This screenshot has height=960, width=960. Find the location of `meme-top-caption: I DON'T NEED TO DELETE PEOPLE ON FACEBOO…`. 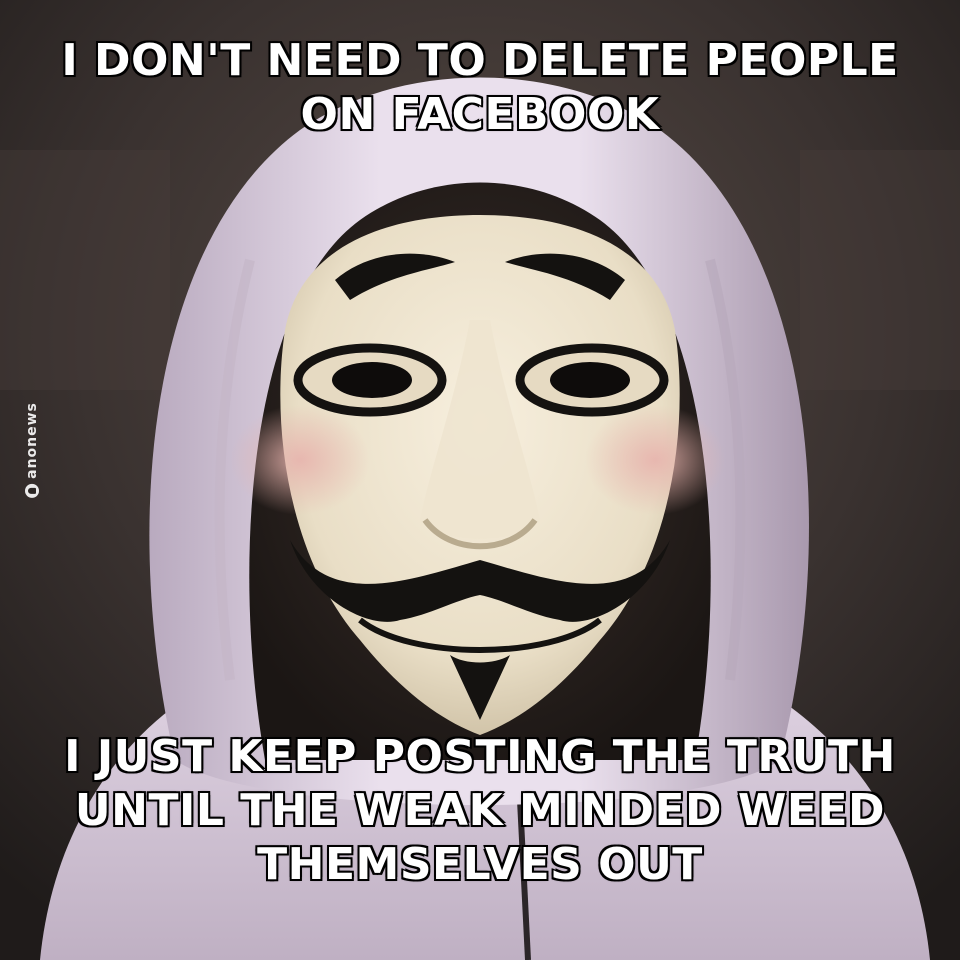

meme-top-caption: I DON'T NEED TO DELETE PEOPLE ON FACEBOO… is located at coordinates (480, 88).